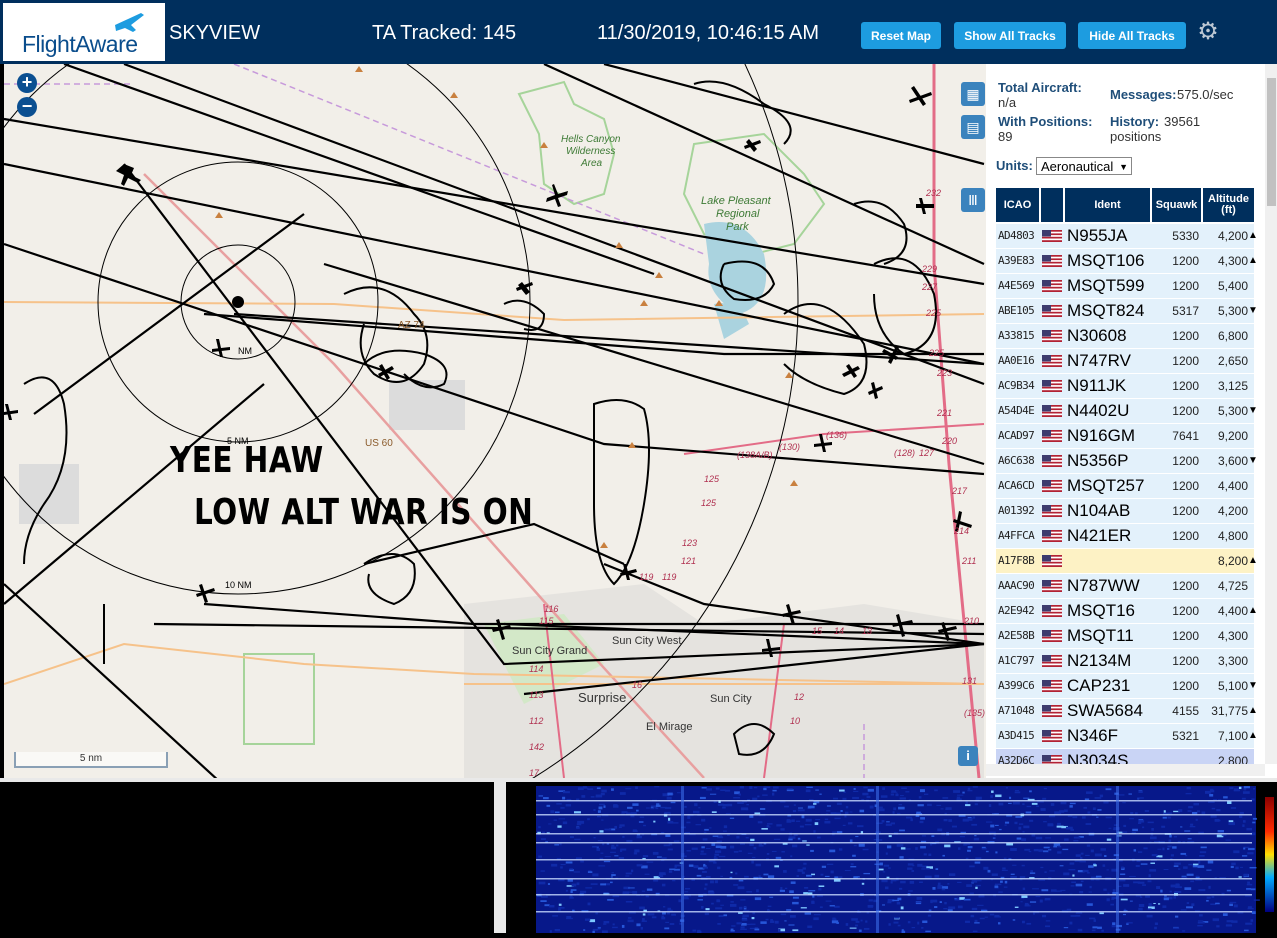  Describe the element at coordinates (1052, 205) in the screenshot. I see `col-header-flag` at that location.